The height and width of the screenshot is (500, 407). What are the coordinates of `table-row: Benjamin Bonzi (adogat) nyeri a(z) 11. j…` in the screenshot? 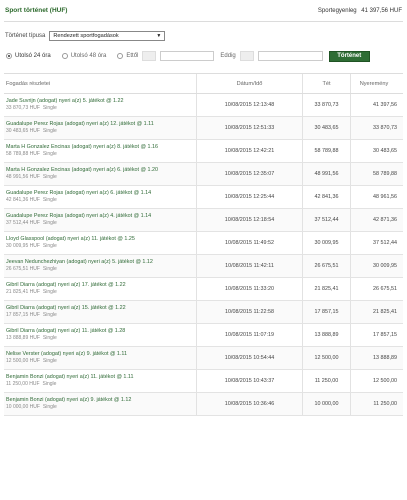 It's located at (203, 381).